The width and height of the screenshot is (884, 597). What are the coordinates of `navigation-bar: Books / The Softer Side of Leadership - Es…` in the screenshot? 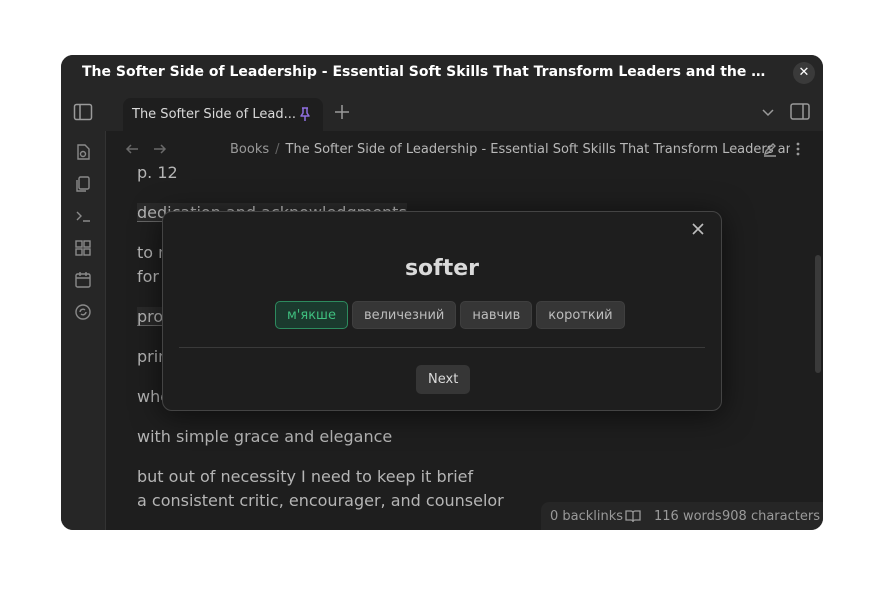 It's located at (464, 149).